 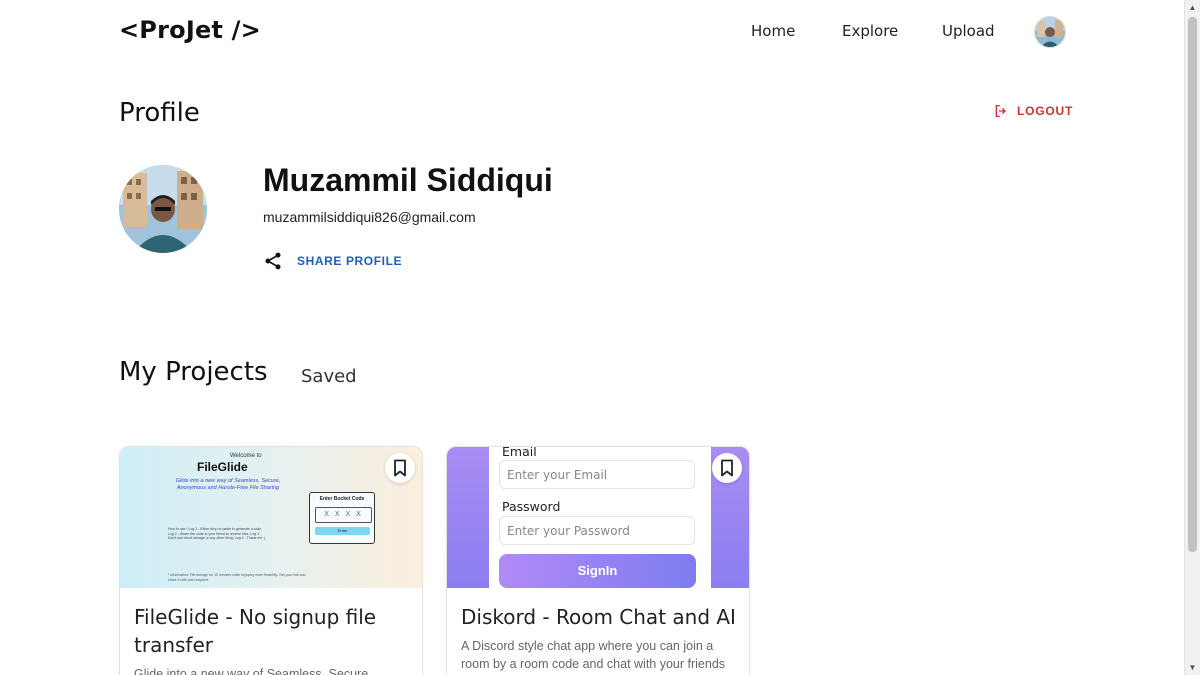 What do you see at coordinates (190, 30) in the screenshot?
I see `app-logo: <ProJet />` at bounding box center [190, 30].